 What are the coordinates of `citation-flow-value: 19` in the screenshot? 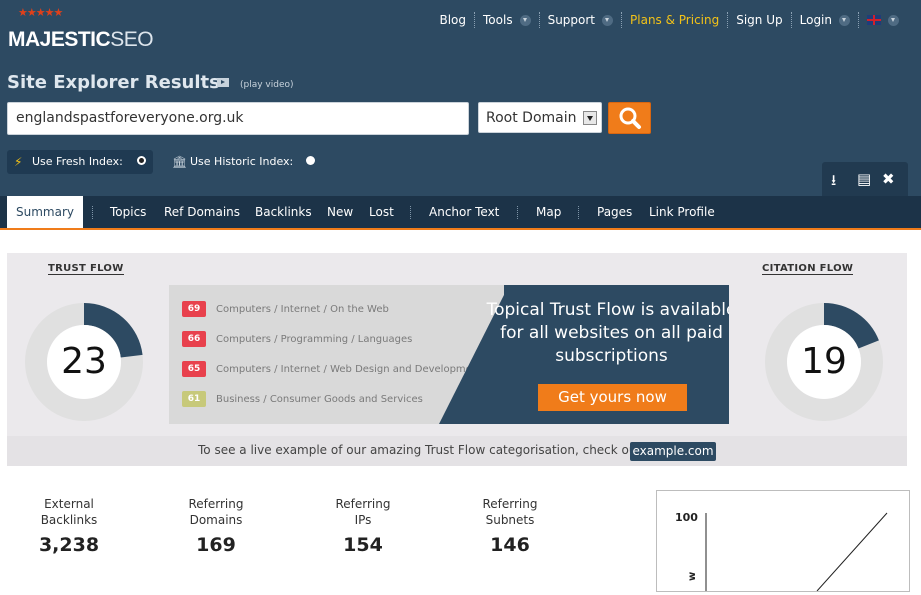 It's located at (824, 361).